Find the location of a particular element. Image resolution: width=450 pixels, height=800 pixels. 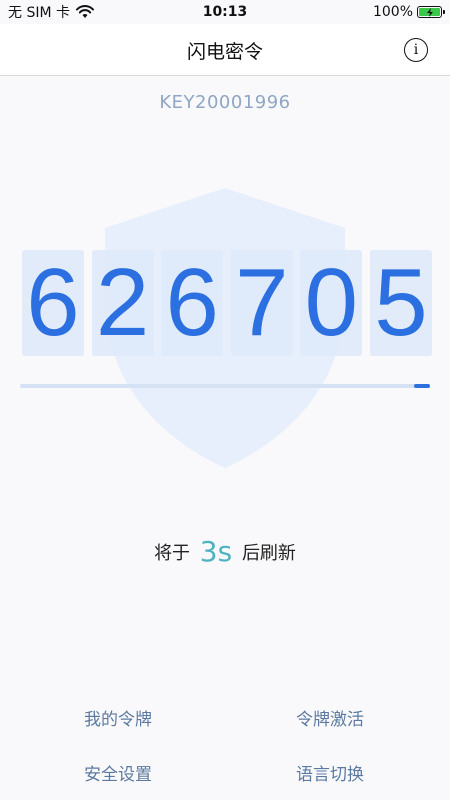

code-digit: 5 is located at coordinates (400, 303).